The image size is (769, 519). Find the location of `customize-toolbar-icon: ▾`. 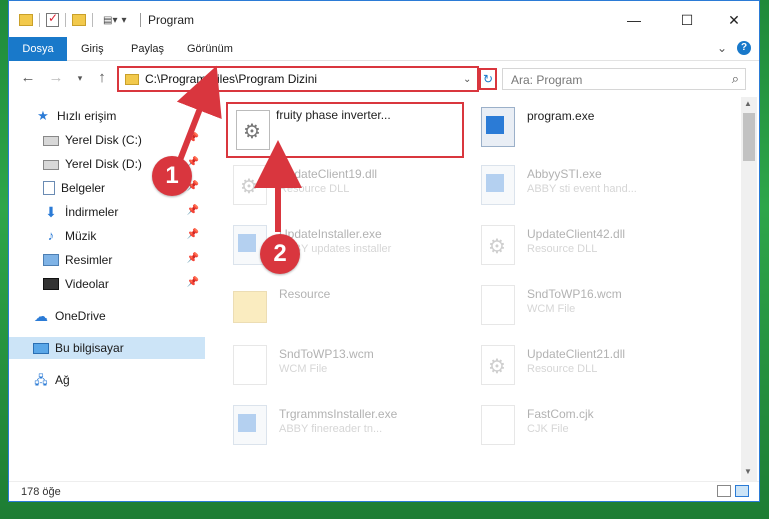

customize-toolbar-icon: ▾ is located at coordinates (123, 20).